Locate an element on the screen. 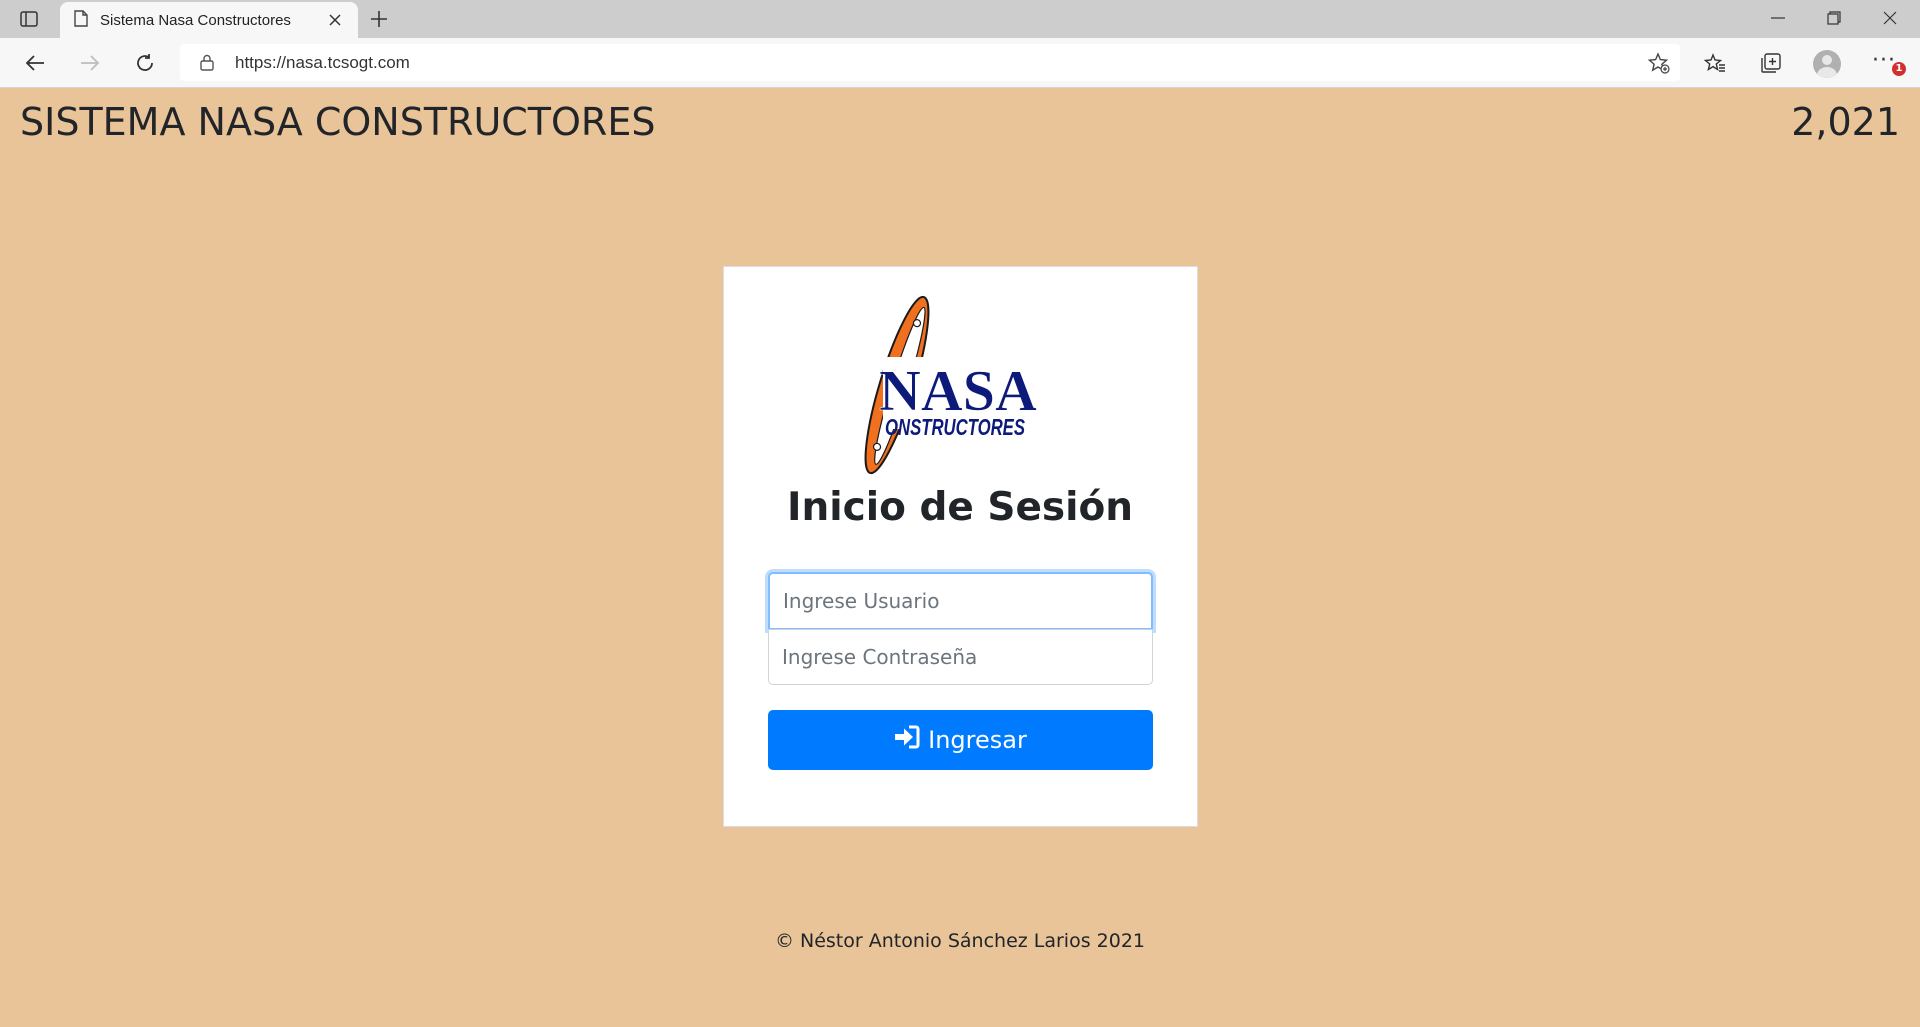 This screenshot has height=1027, width=1920. browser-toolbar: https://nasa.tcsogt.com ··· 1 is located at coordinates (960, 63).